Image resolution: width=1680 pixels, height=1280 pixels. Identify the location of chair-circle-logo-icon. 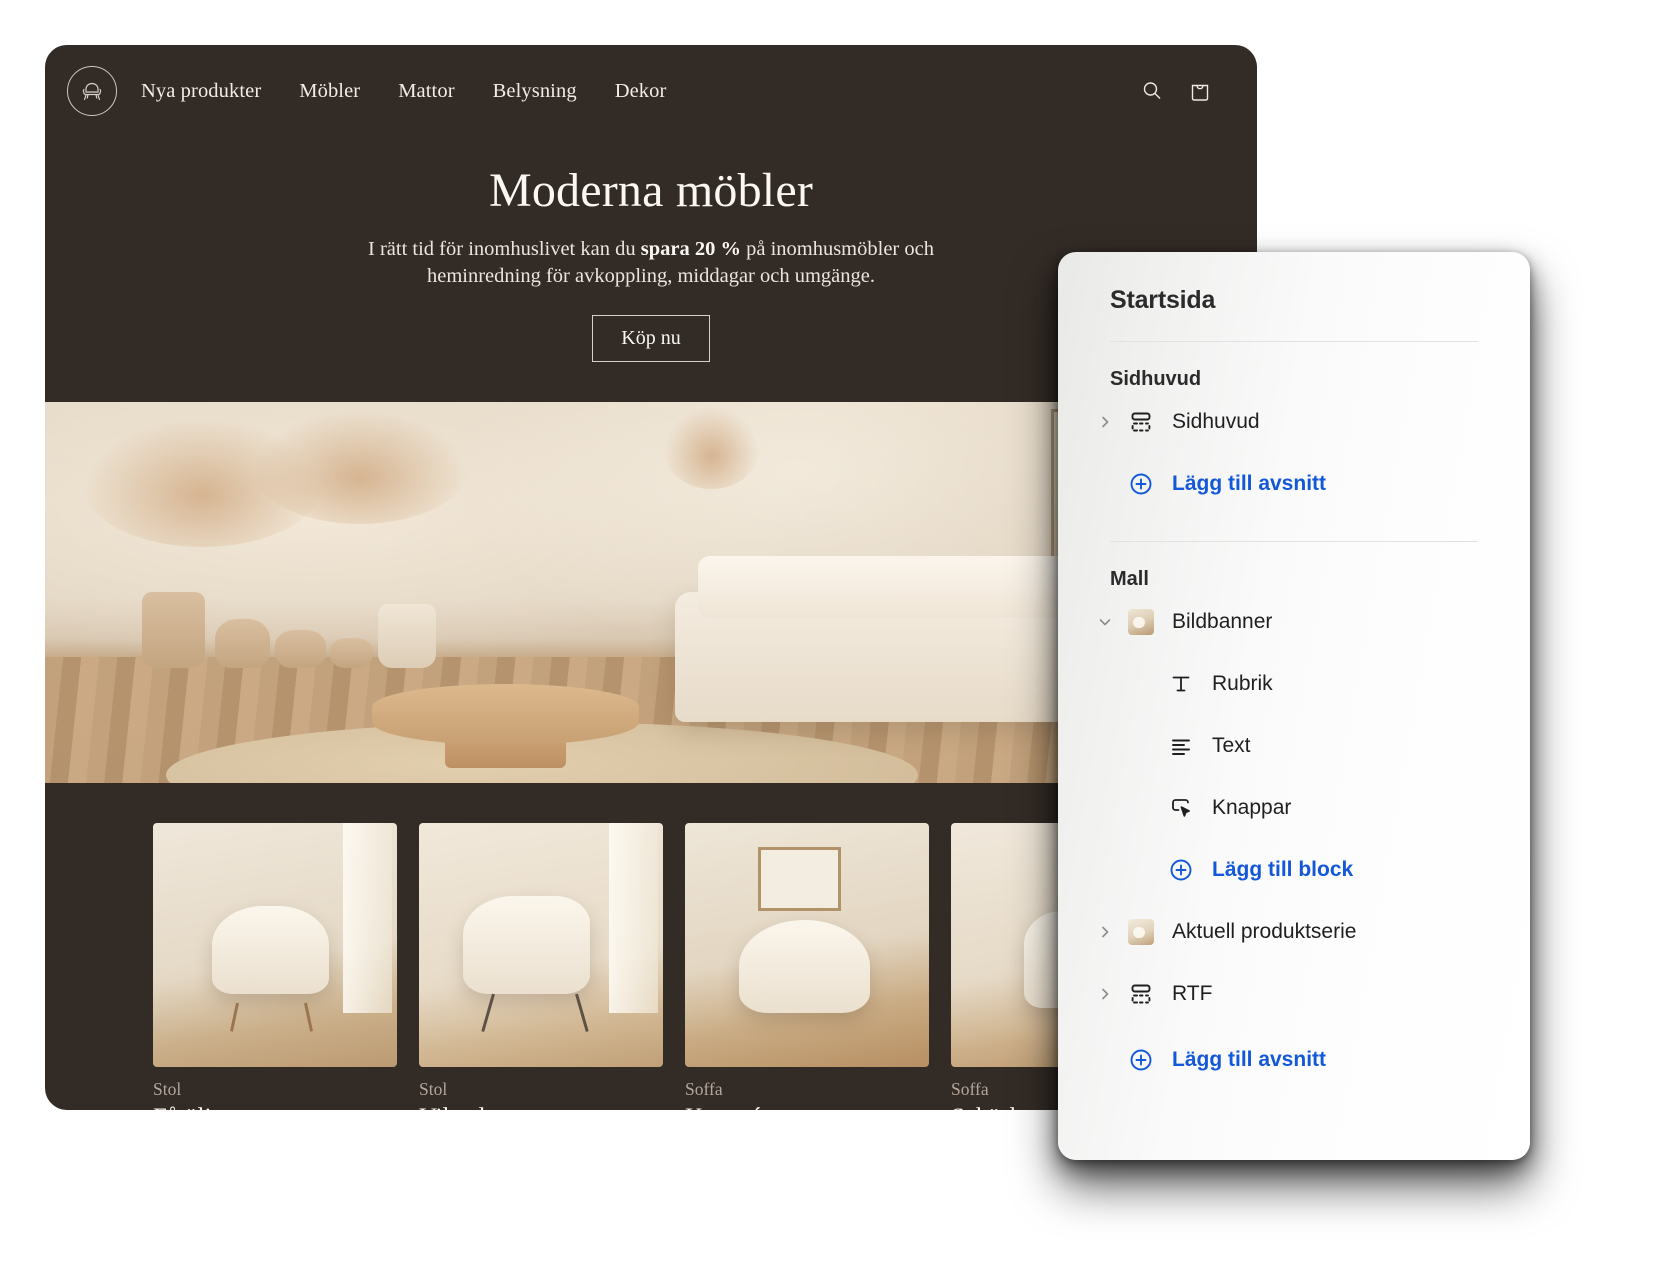
(92, 91).